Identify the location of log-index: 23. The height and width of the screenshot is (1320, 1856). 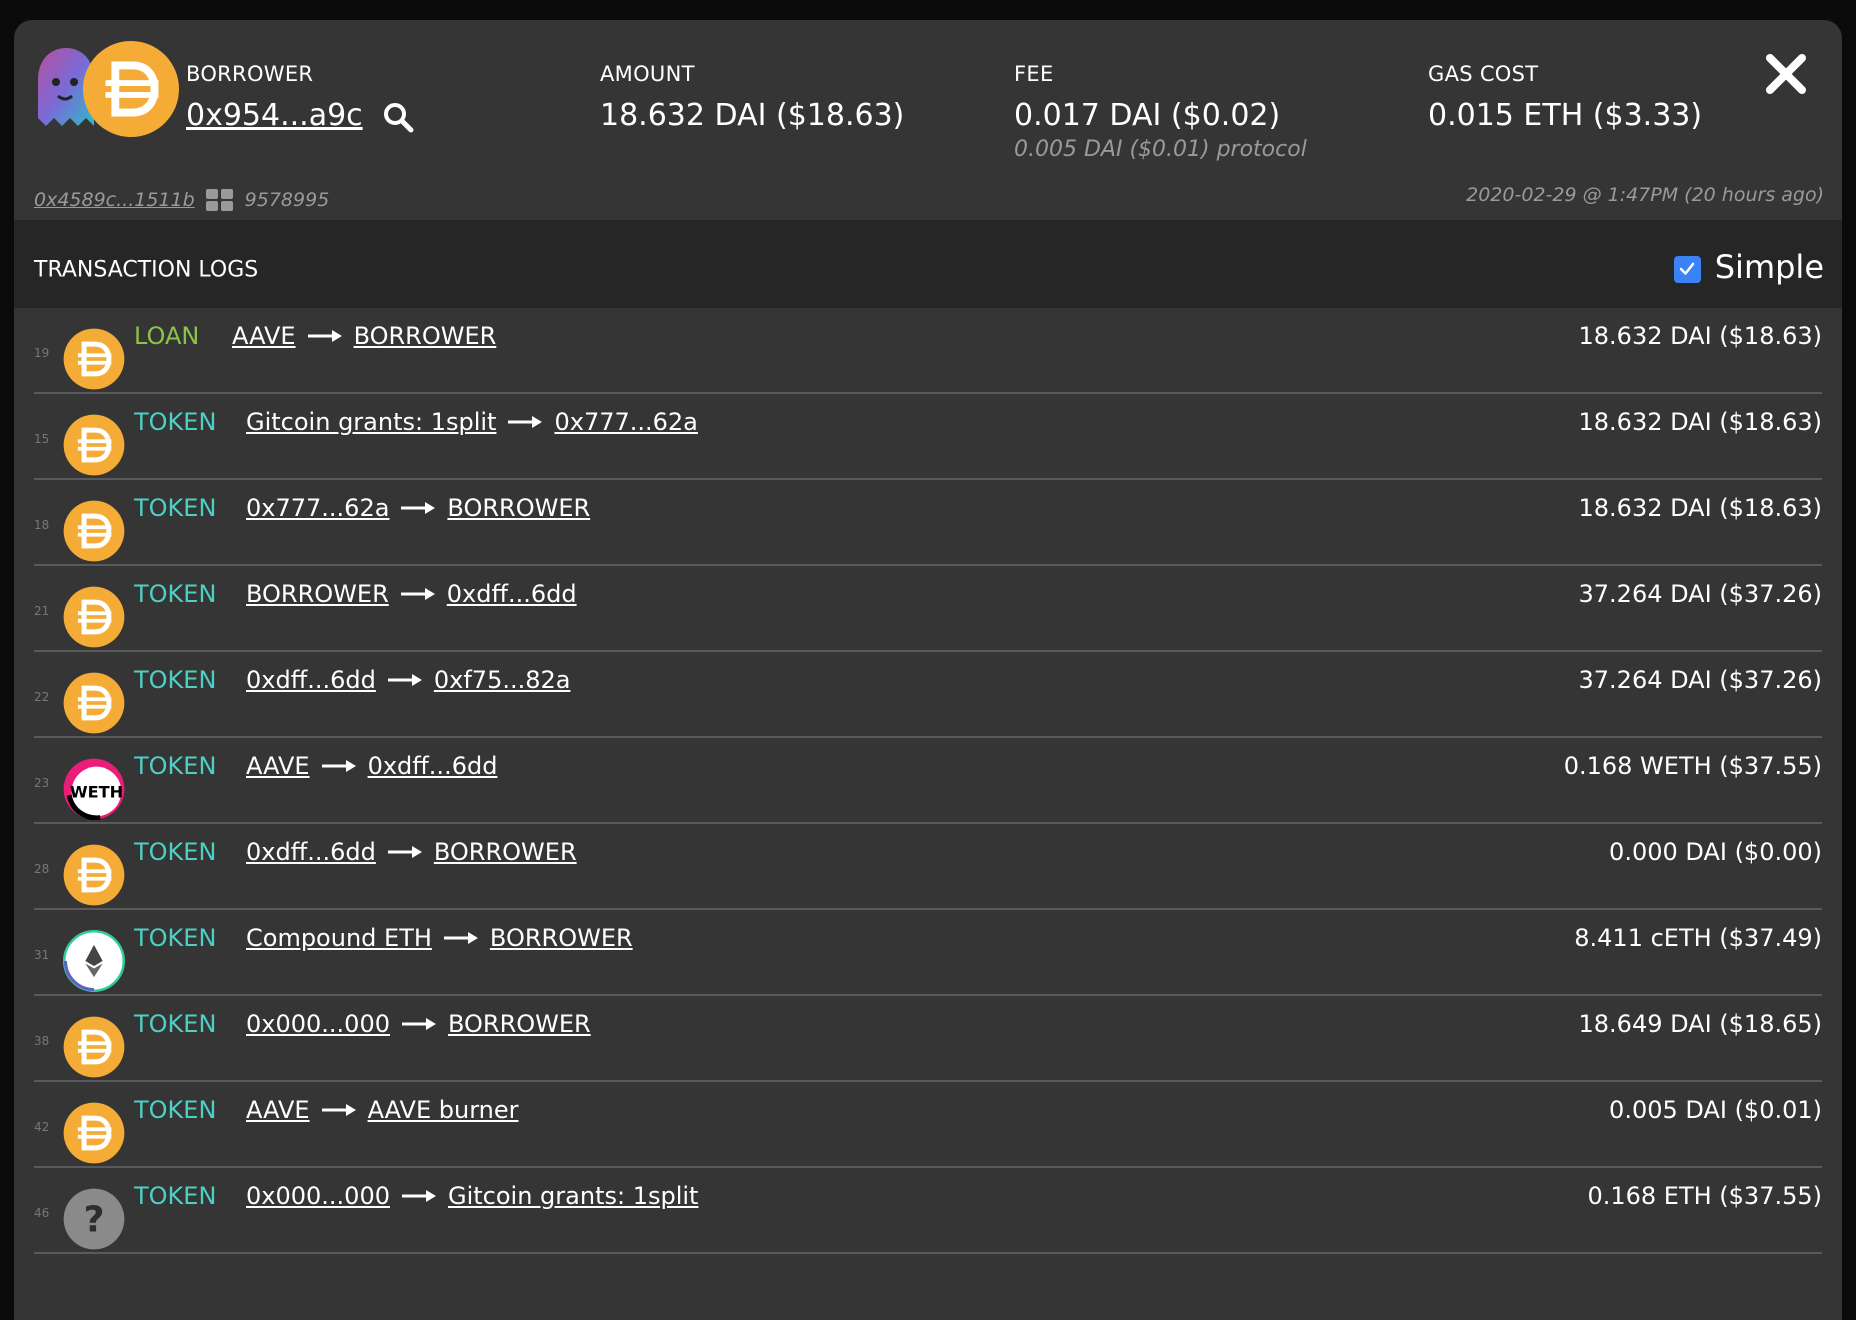
(42, 783).